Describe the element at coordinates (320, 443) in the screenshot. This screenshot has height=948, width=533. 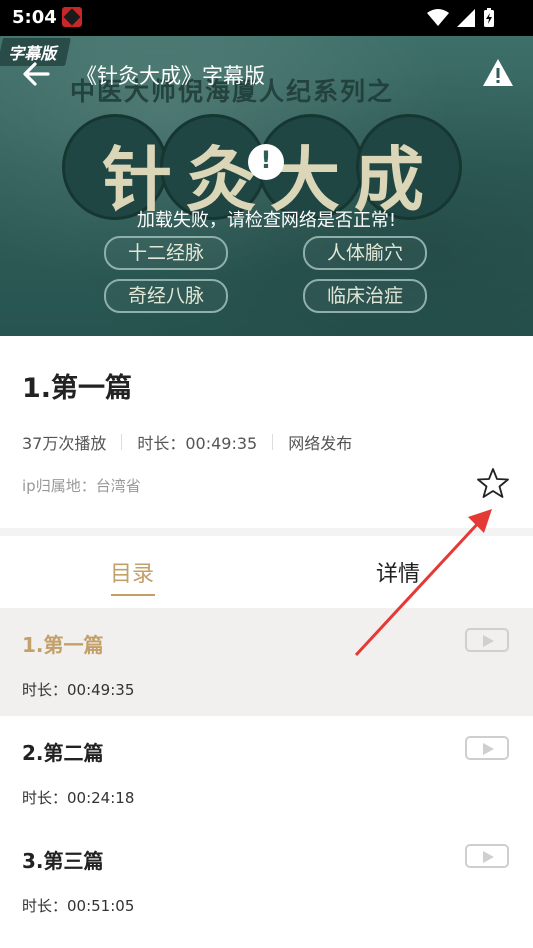
I see `episode-source: 网络发布` at that location.